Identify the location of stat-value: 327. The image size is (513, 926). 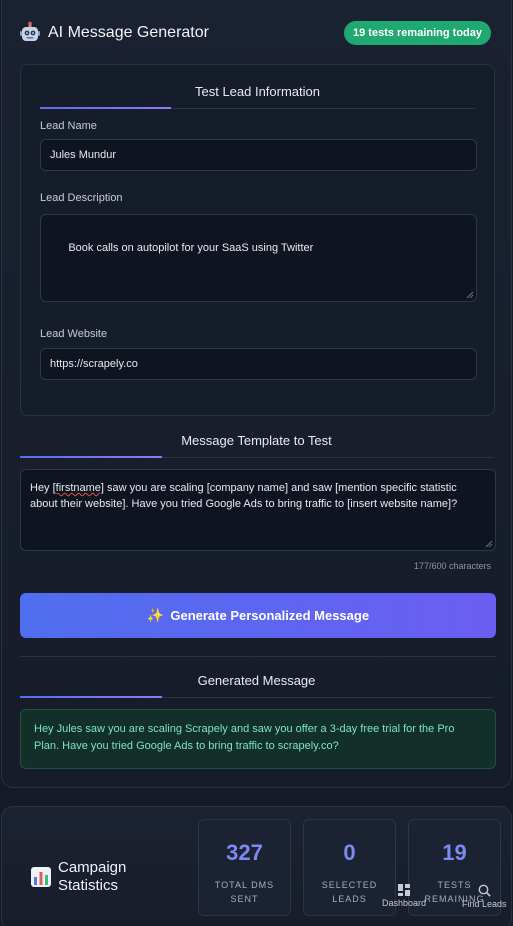
(244, 852).